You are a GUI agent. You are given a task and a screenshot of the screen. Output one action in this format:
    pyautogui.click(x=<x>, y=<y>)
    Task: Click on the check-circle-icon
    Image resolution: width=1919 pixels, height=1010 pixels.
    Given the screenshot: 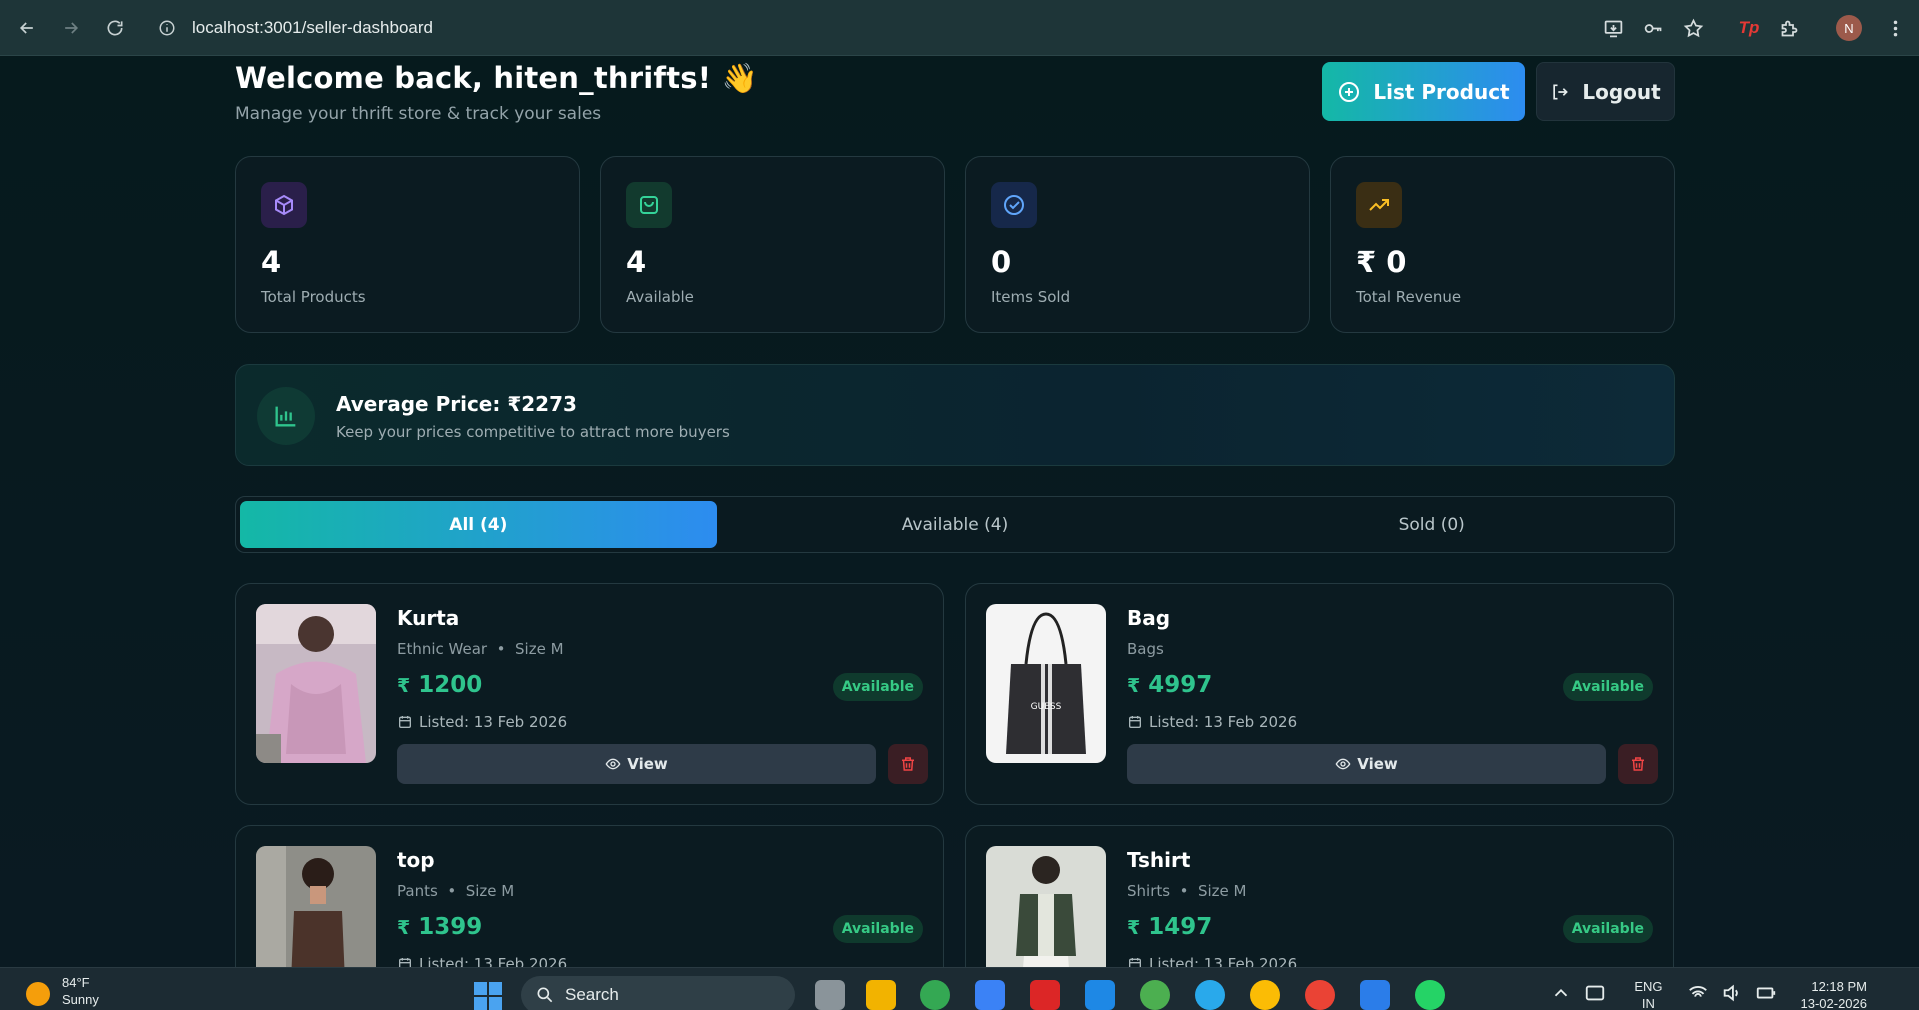 What is the action you would take?
    pyautogui.click(x=1014, y=205)
    